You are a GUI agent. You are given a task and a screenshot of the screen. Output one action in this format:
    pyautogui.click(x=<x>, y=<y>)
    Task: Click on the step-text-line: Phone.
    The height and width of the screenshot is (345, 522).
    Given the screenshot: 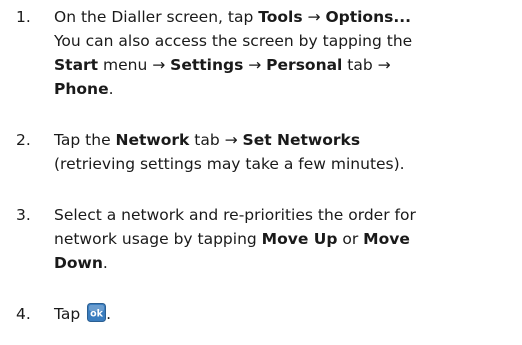 What is the action you would take?
    pyautogui.click(x=285, y=89)
    